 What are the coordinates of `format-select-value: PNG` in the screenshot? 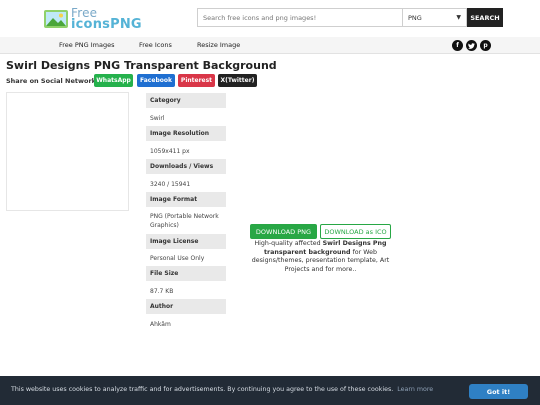 It's located at (415, 17).